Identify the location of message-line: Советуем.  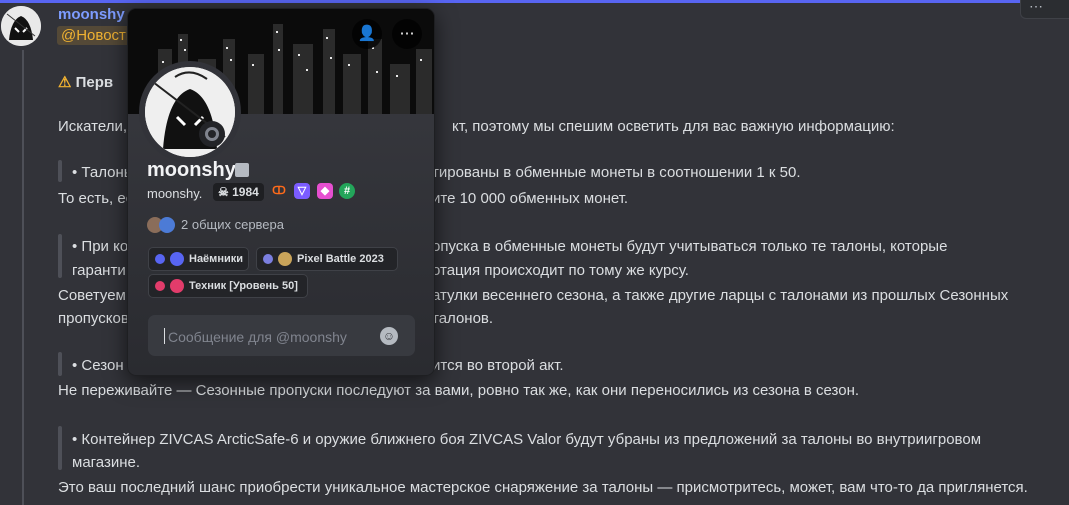
(92, 295).